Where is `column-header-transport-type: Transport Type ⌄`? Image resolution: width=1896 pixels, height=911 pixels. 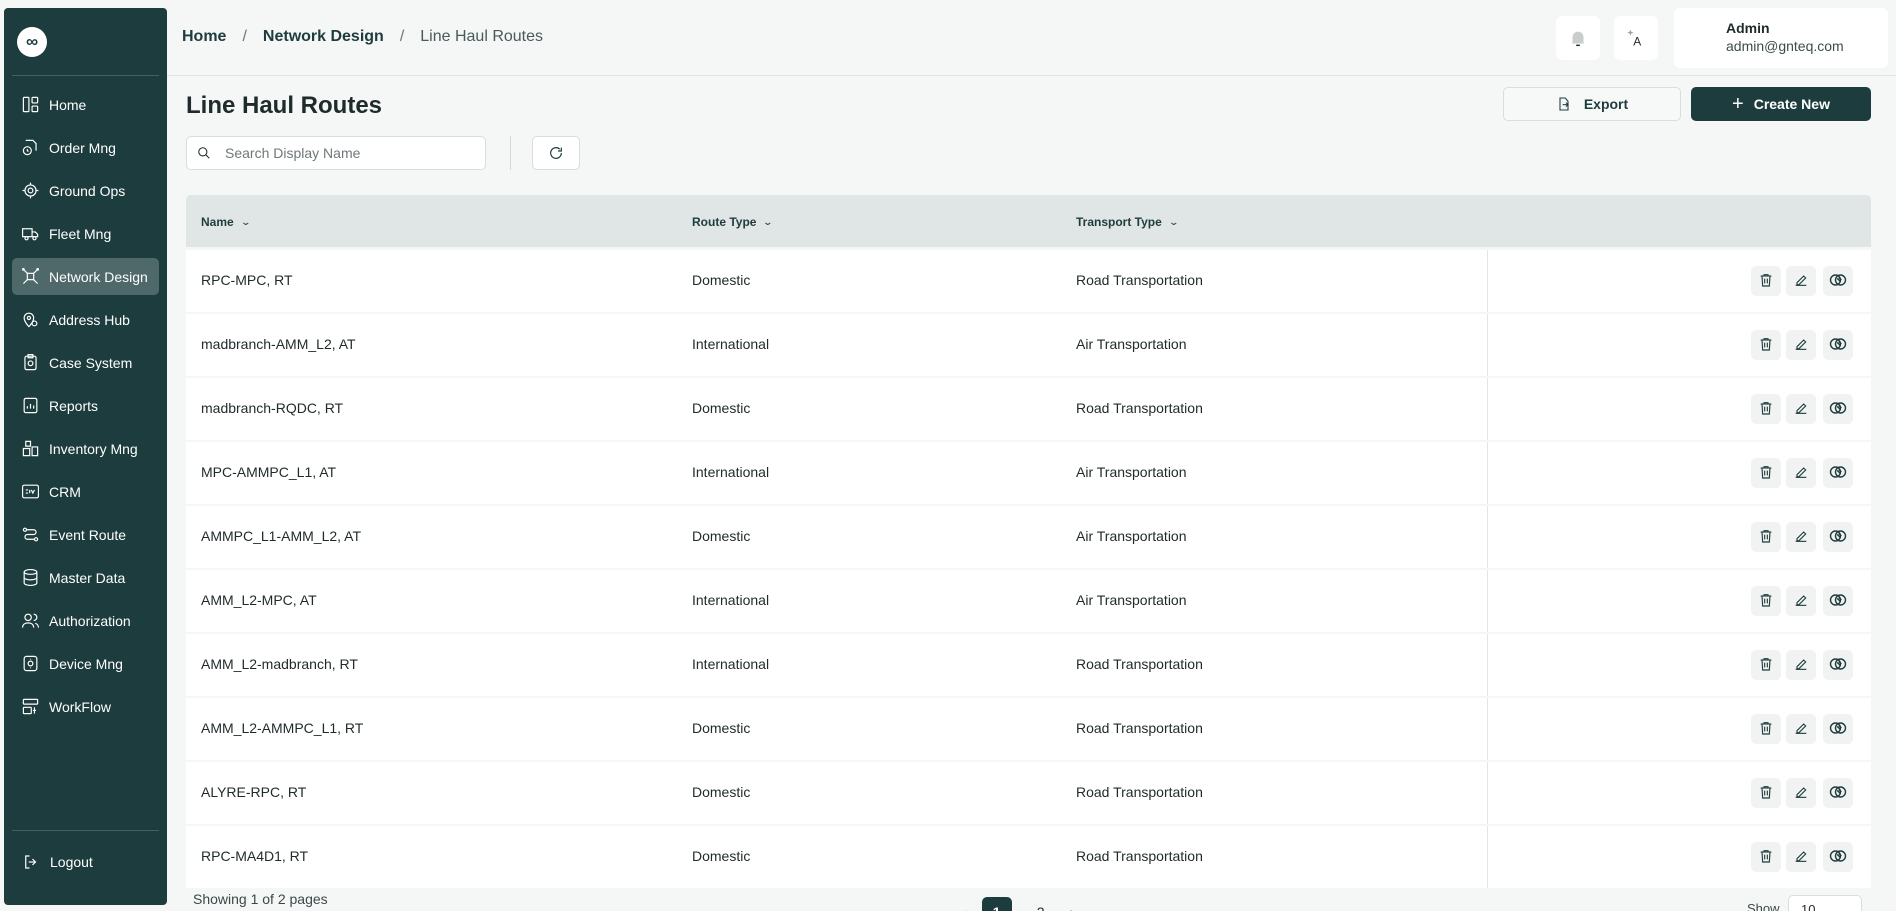 column-header-transport-type: Transport Type ⌄ is located at coordinates (1127, 222).